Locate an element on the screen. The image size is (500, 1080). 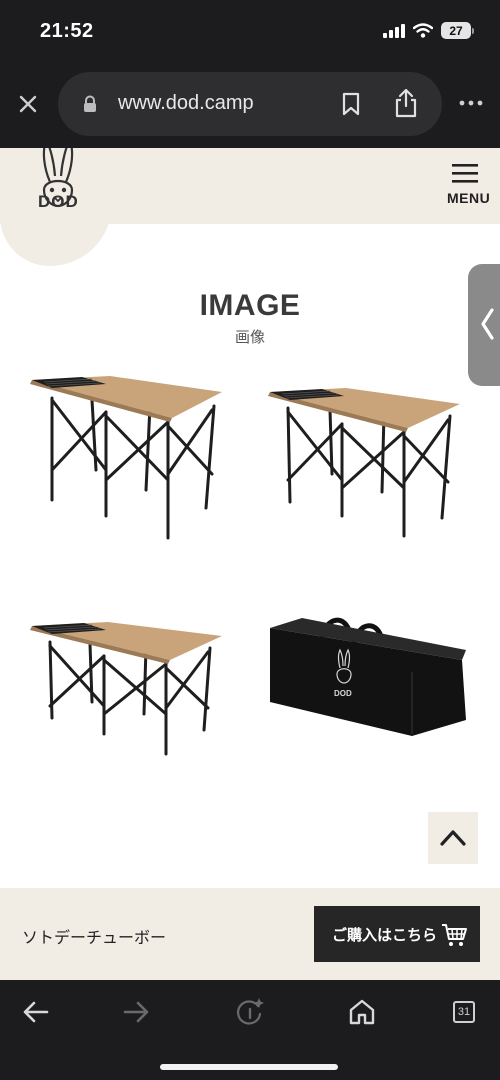
logo-link: DOD is located at coordinates (56, 207).